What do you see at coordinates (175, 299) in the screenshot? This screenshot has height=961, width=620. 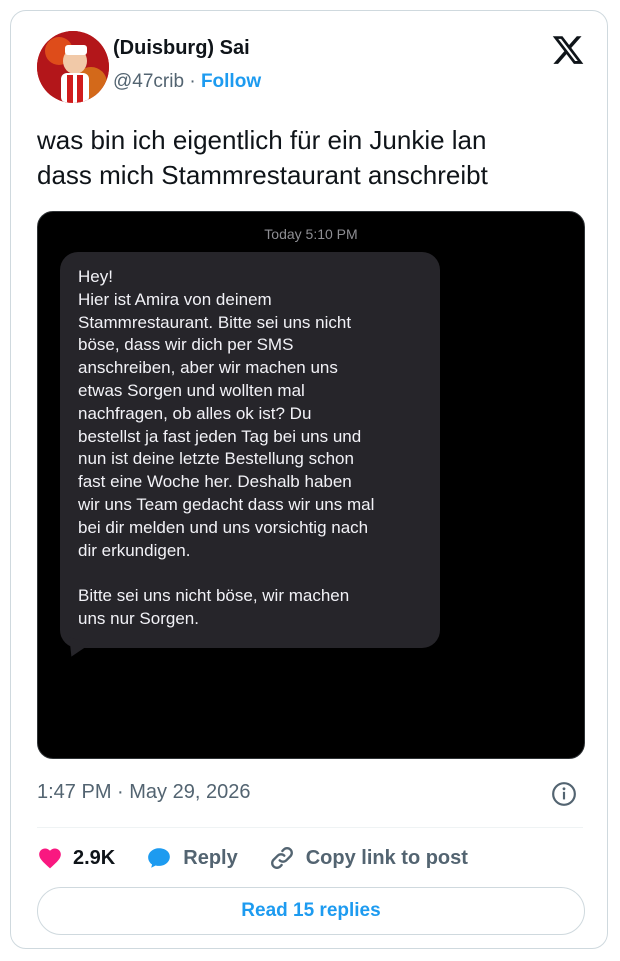 I see `message-line: Hier ist Amira von deinem` at bounding box center [175, 299].